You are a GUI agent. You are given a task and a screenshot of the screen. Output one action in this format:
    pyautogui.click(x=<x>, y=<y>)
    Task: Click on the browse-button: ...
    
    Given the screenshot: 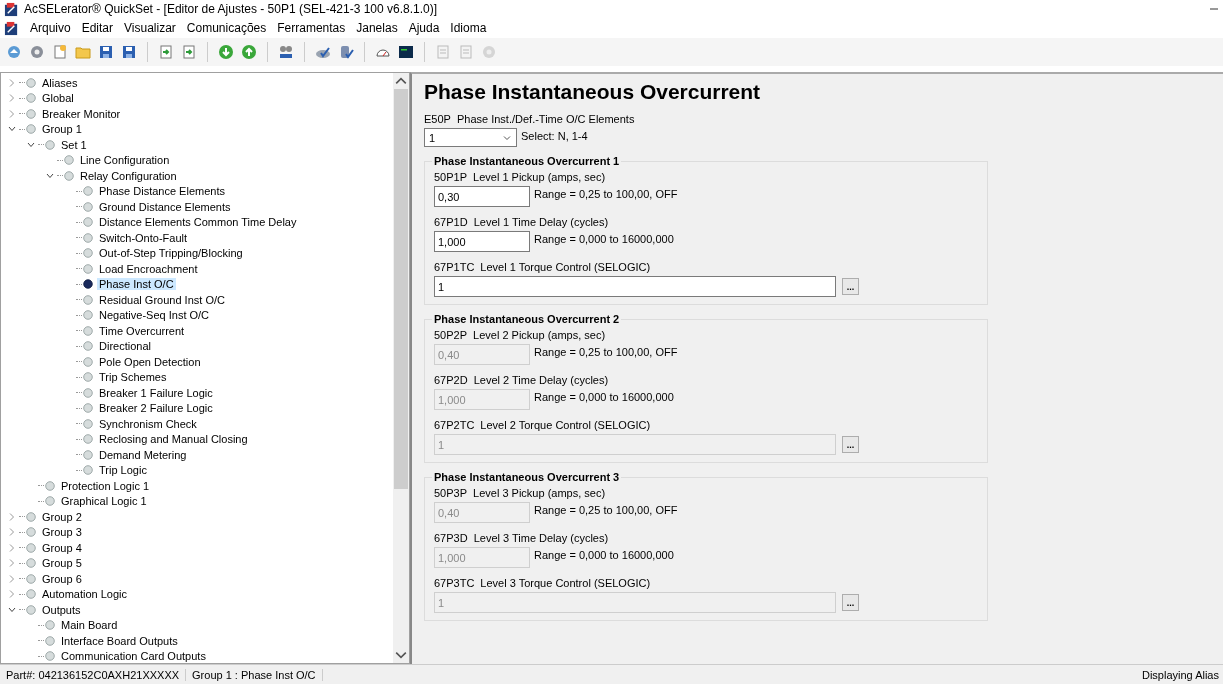 What is the action you would take?
    pyautogui.click(x=850, y=286)
    